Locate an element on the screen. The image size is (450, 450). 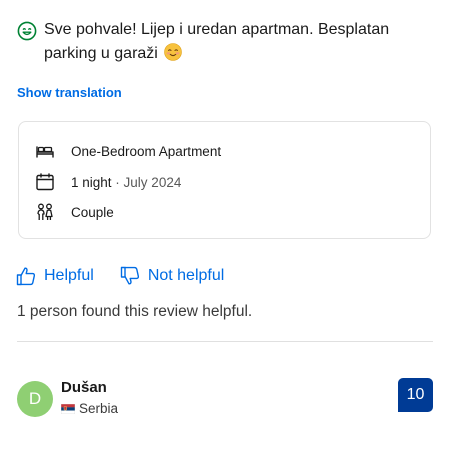
reviewer-country: Serbia is located at coordinates (89, 408).